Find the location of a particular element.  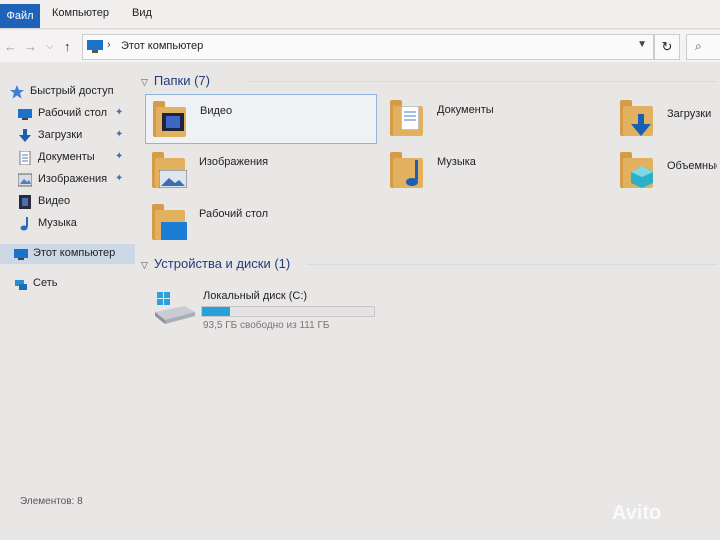

drive-usage-bar is located at coordinates (288, 311).